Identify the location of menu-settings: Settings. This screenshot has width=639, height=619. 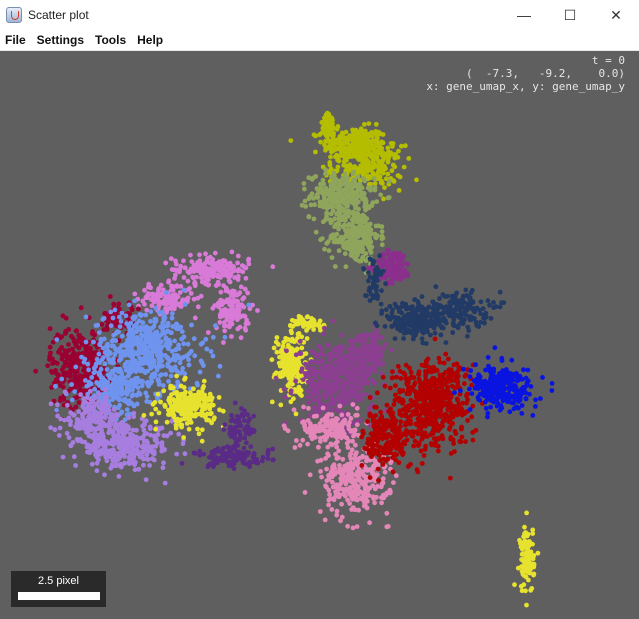
(61, 40).